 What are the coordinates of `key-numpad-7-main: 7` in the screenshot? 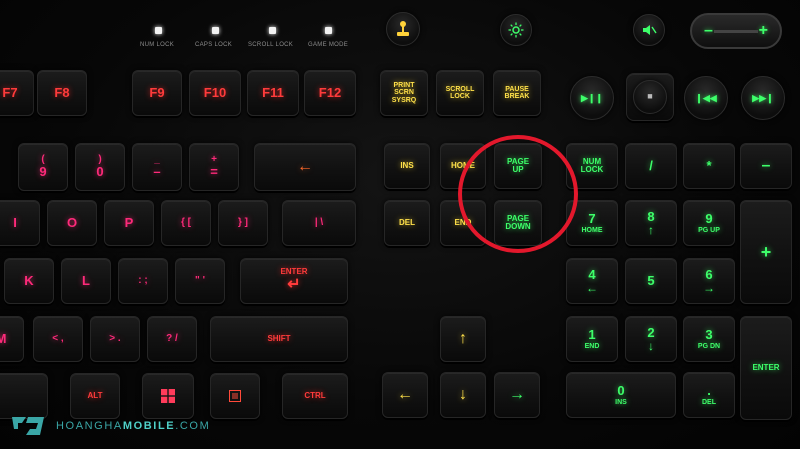 It's located at (592, 218).